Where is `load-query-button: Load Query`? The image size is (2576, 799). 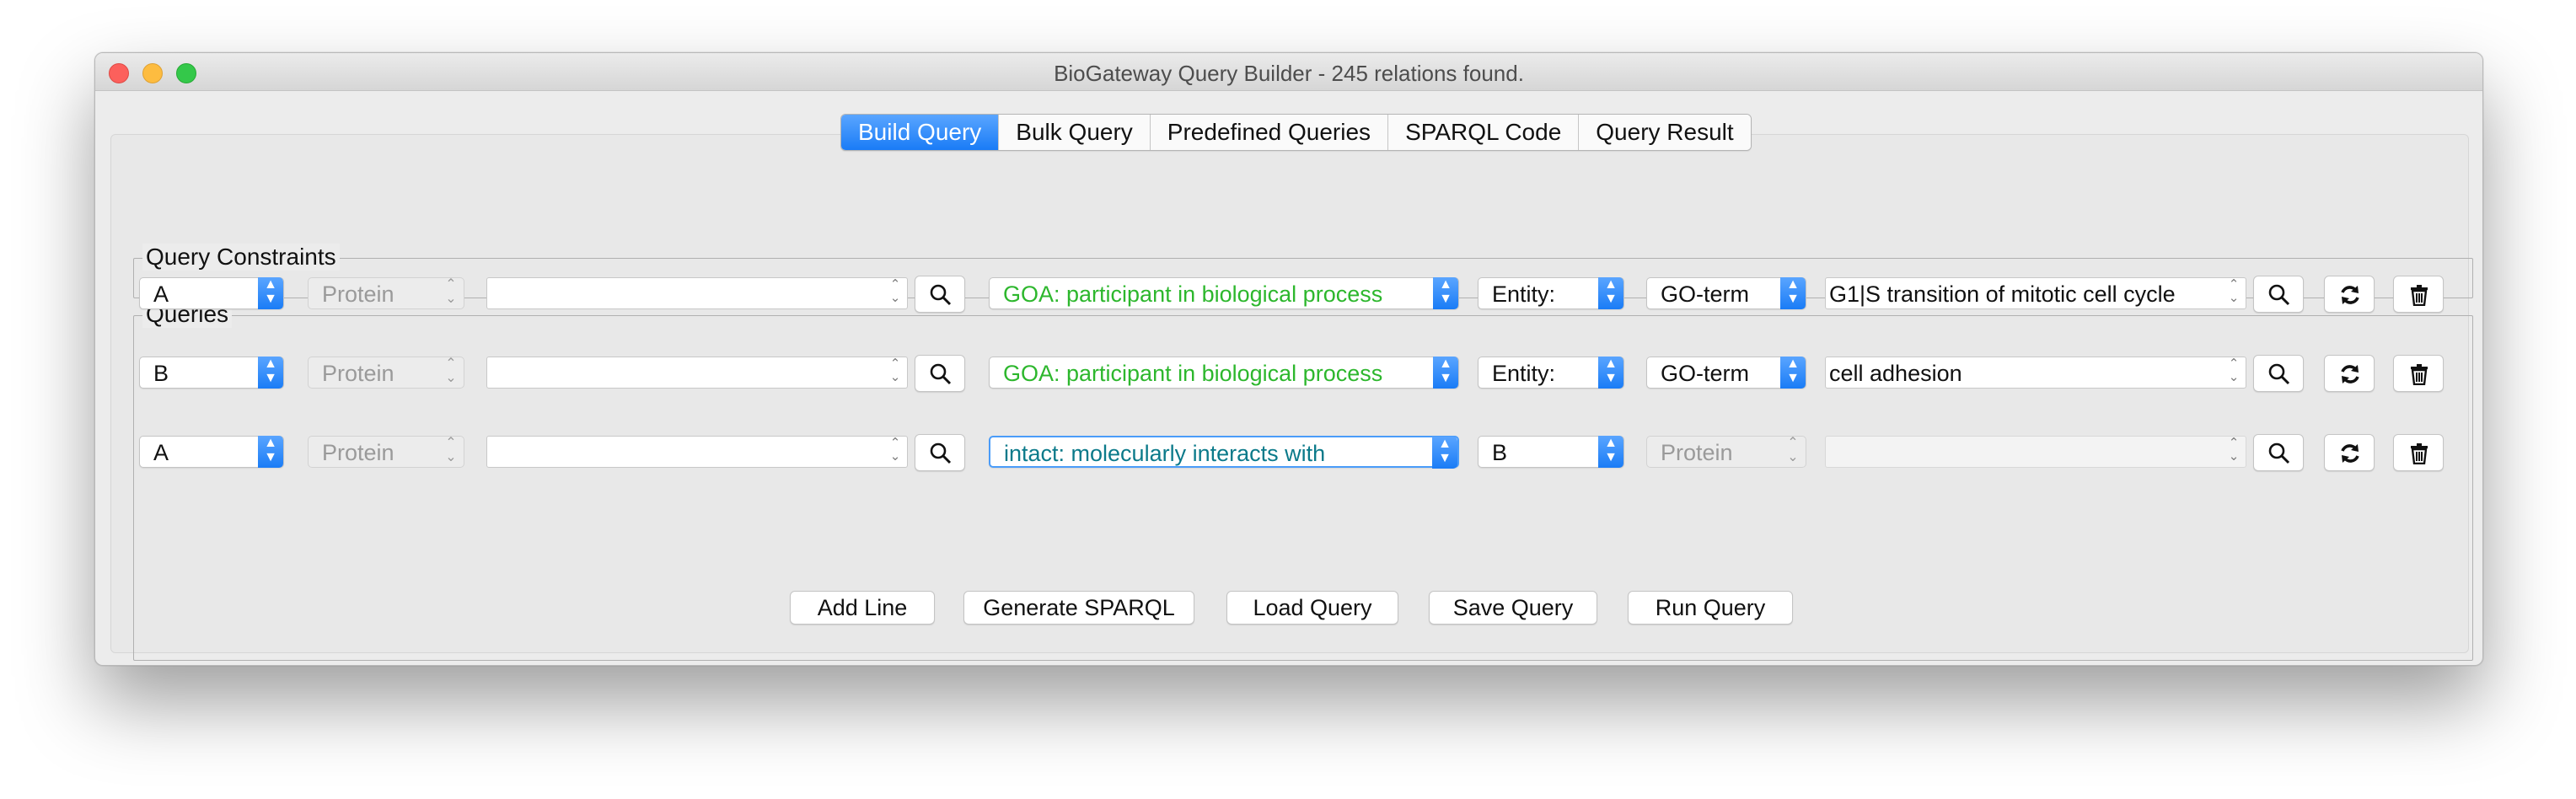
load-query-button: Load Query is located at coordinates (1312, 608).